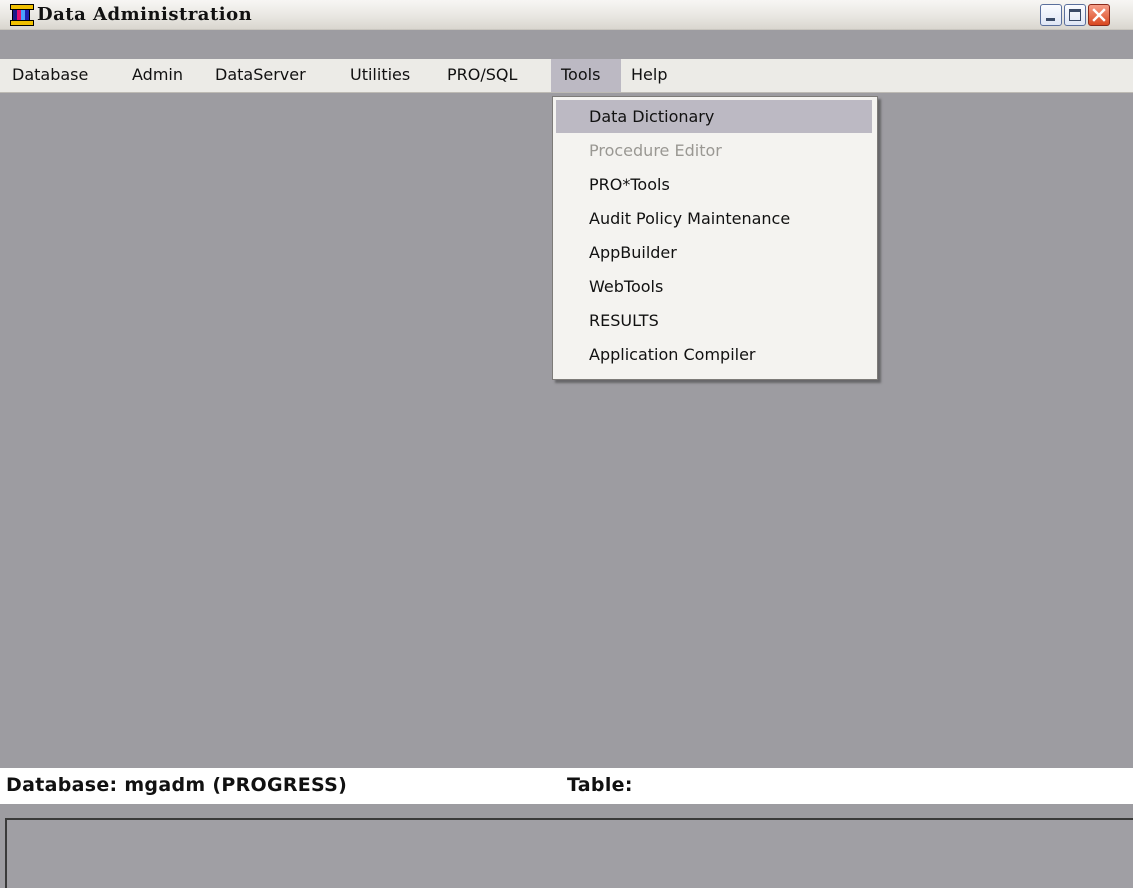 This screenshot has height=888, width=1133. I want to click on window-title: Data Administration, so click(145, 14).